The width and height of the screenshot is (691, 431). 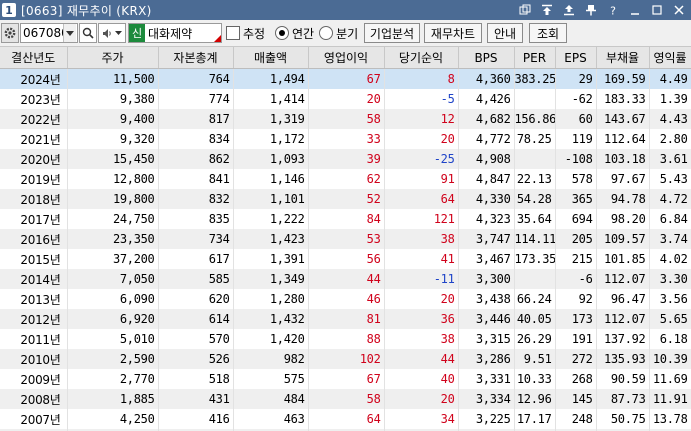 What do you see at coordinates (486, 119) in the screenshot?
I see `table-cell: 4,682` at bounding box center [486, 119].